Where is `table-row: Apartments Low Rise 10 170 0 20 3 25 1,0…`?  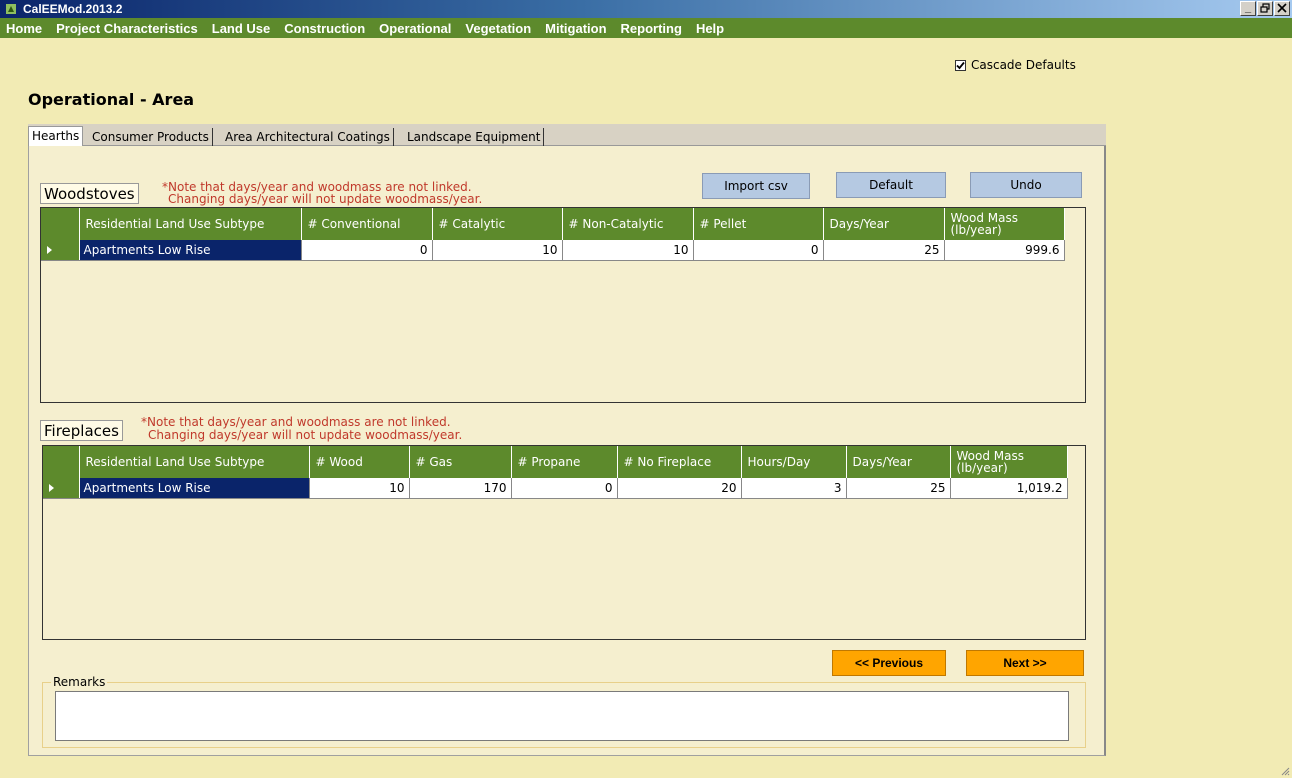 table-row: Apartments Low Rise 10 170 0 20 3 25 1,0… is located at coordinates (555, 488).